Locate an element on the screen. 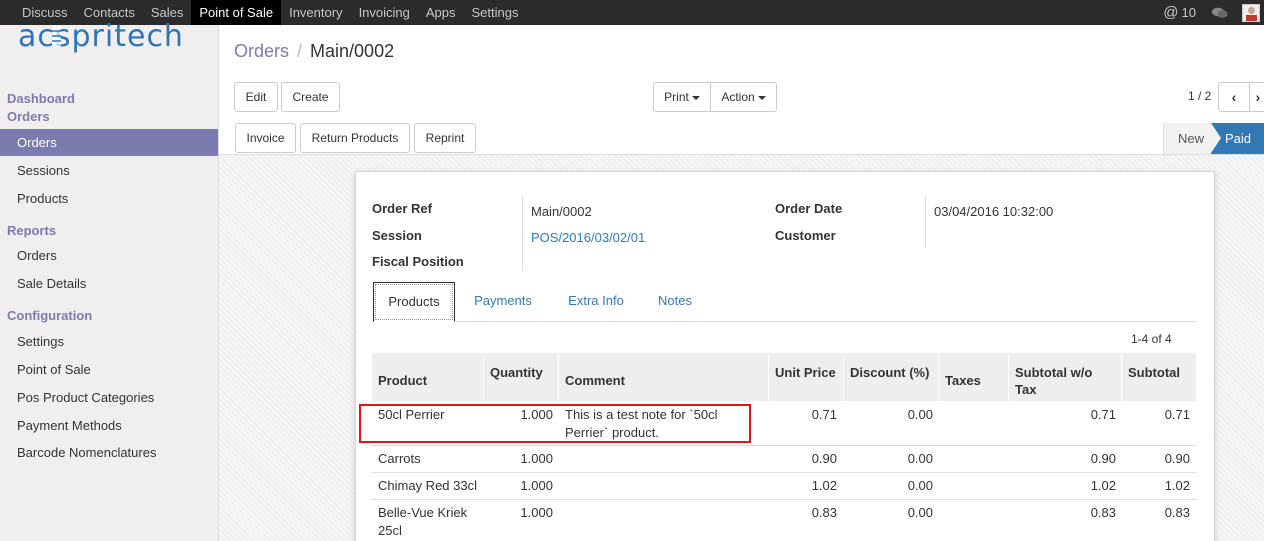 This screenshot has height=541, width=1264. breadcrumb: Orders / Main/0002 is located at coordinates (314, 51).